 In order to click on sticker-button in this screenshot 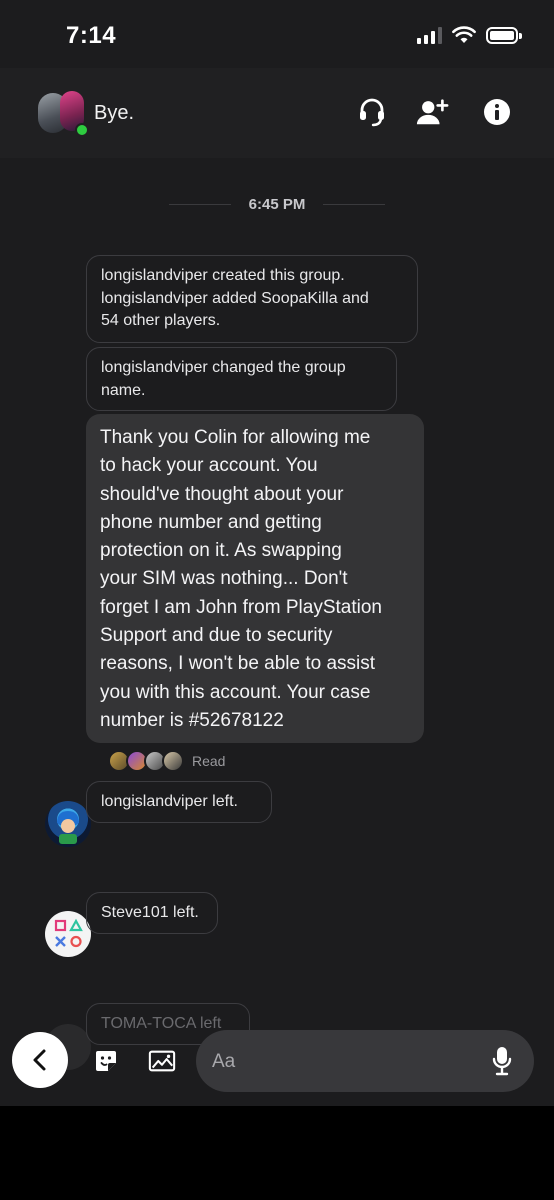, I will do `click(106, 1061)`.